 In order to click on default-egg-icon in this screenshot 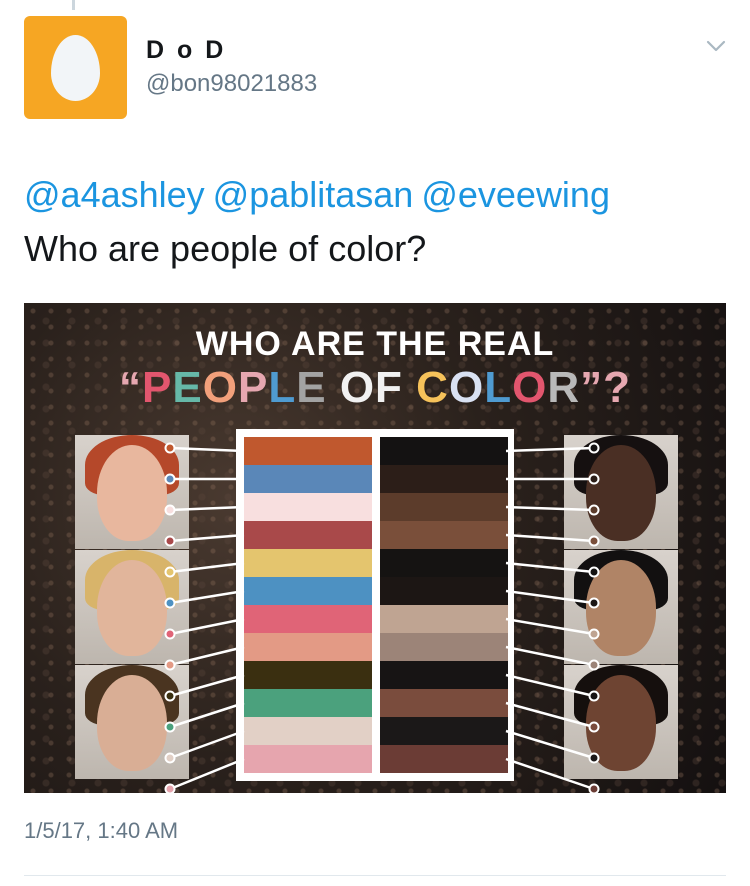, I will do `click(75, 68)`.